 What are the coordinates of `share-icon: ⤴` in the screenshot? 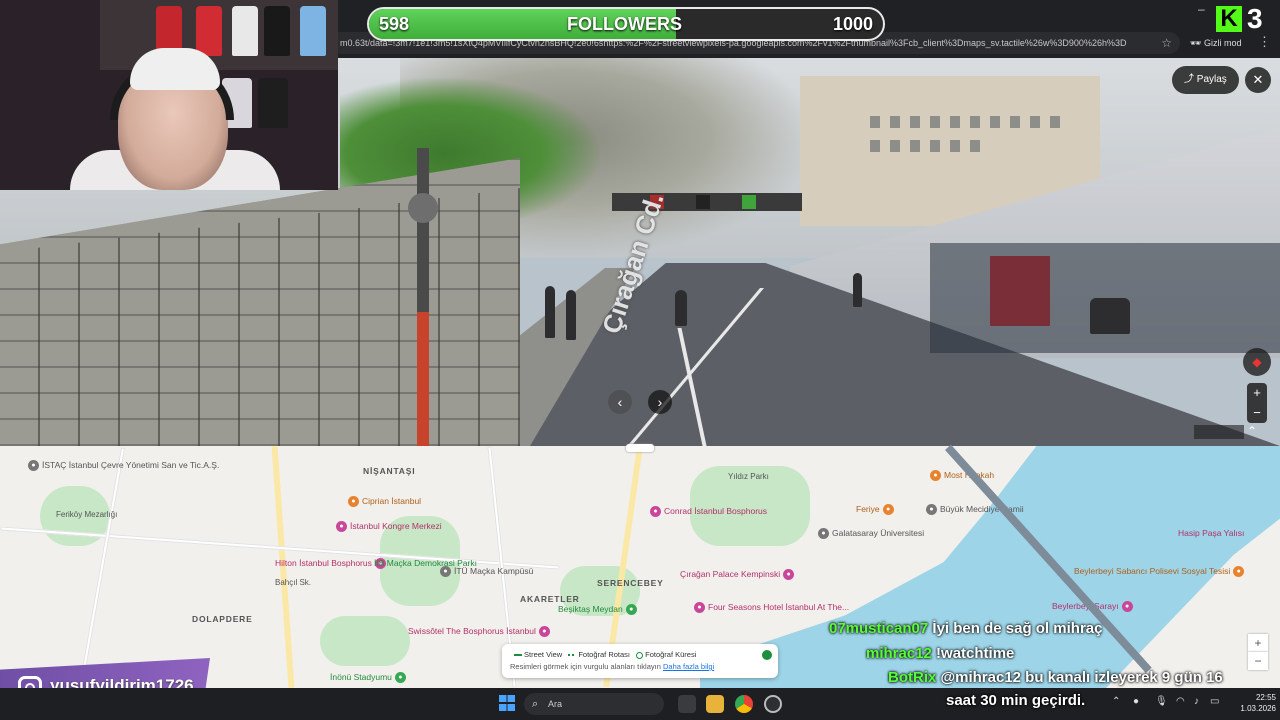 It's located at (1190, 79).